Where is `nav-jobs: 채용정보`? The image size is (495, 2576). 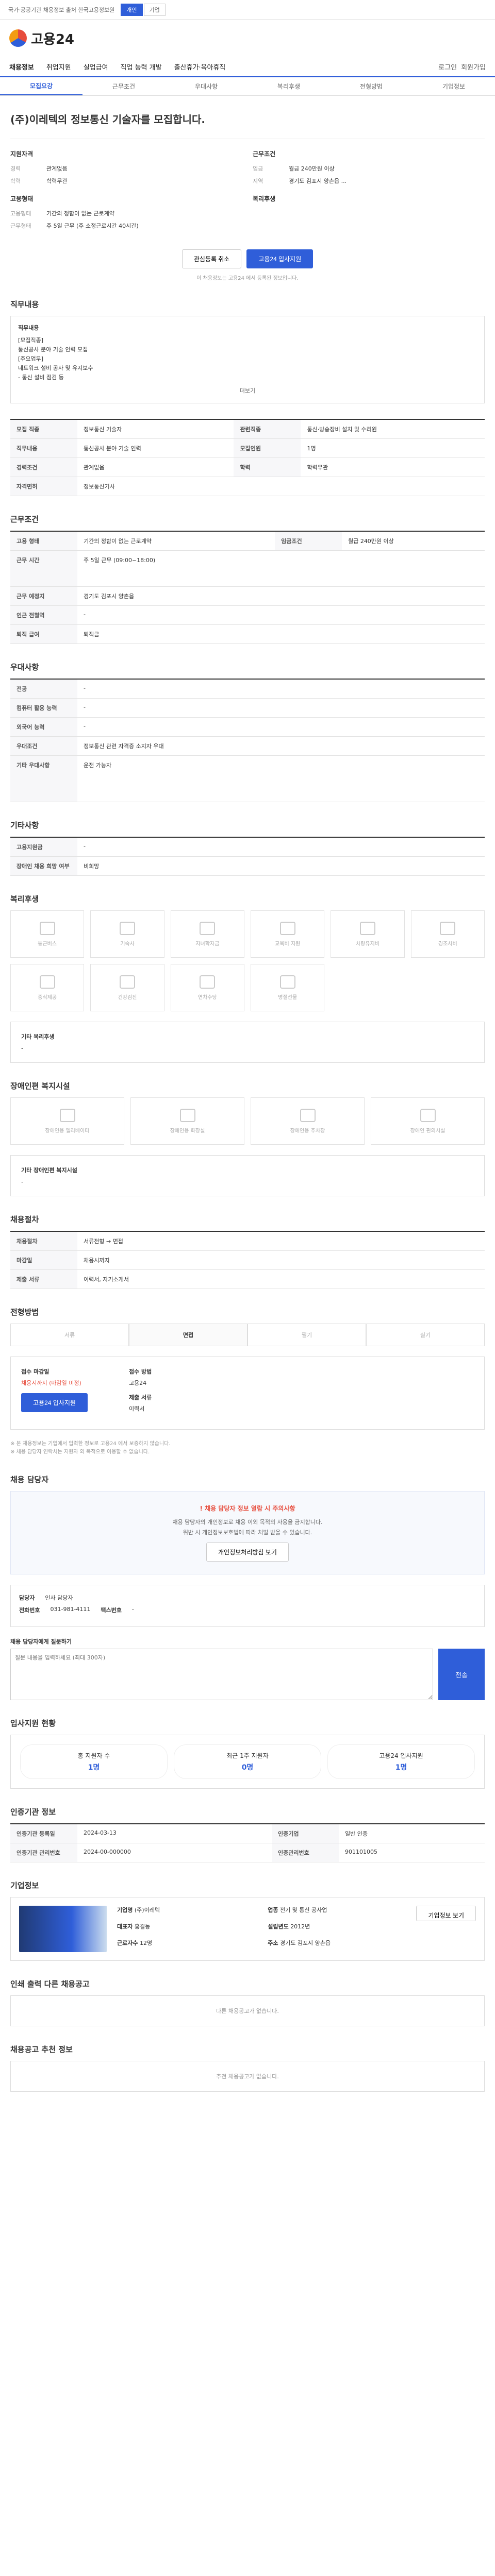 nav-jobs: 채용정보 is located at coordinates (21, 67).